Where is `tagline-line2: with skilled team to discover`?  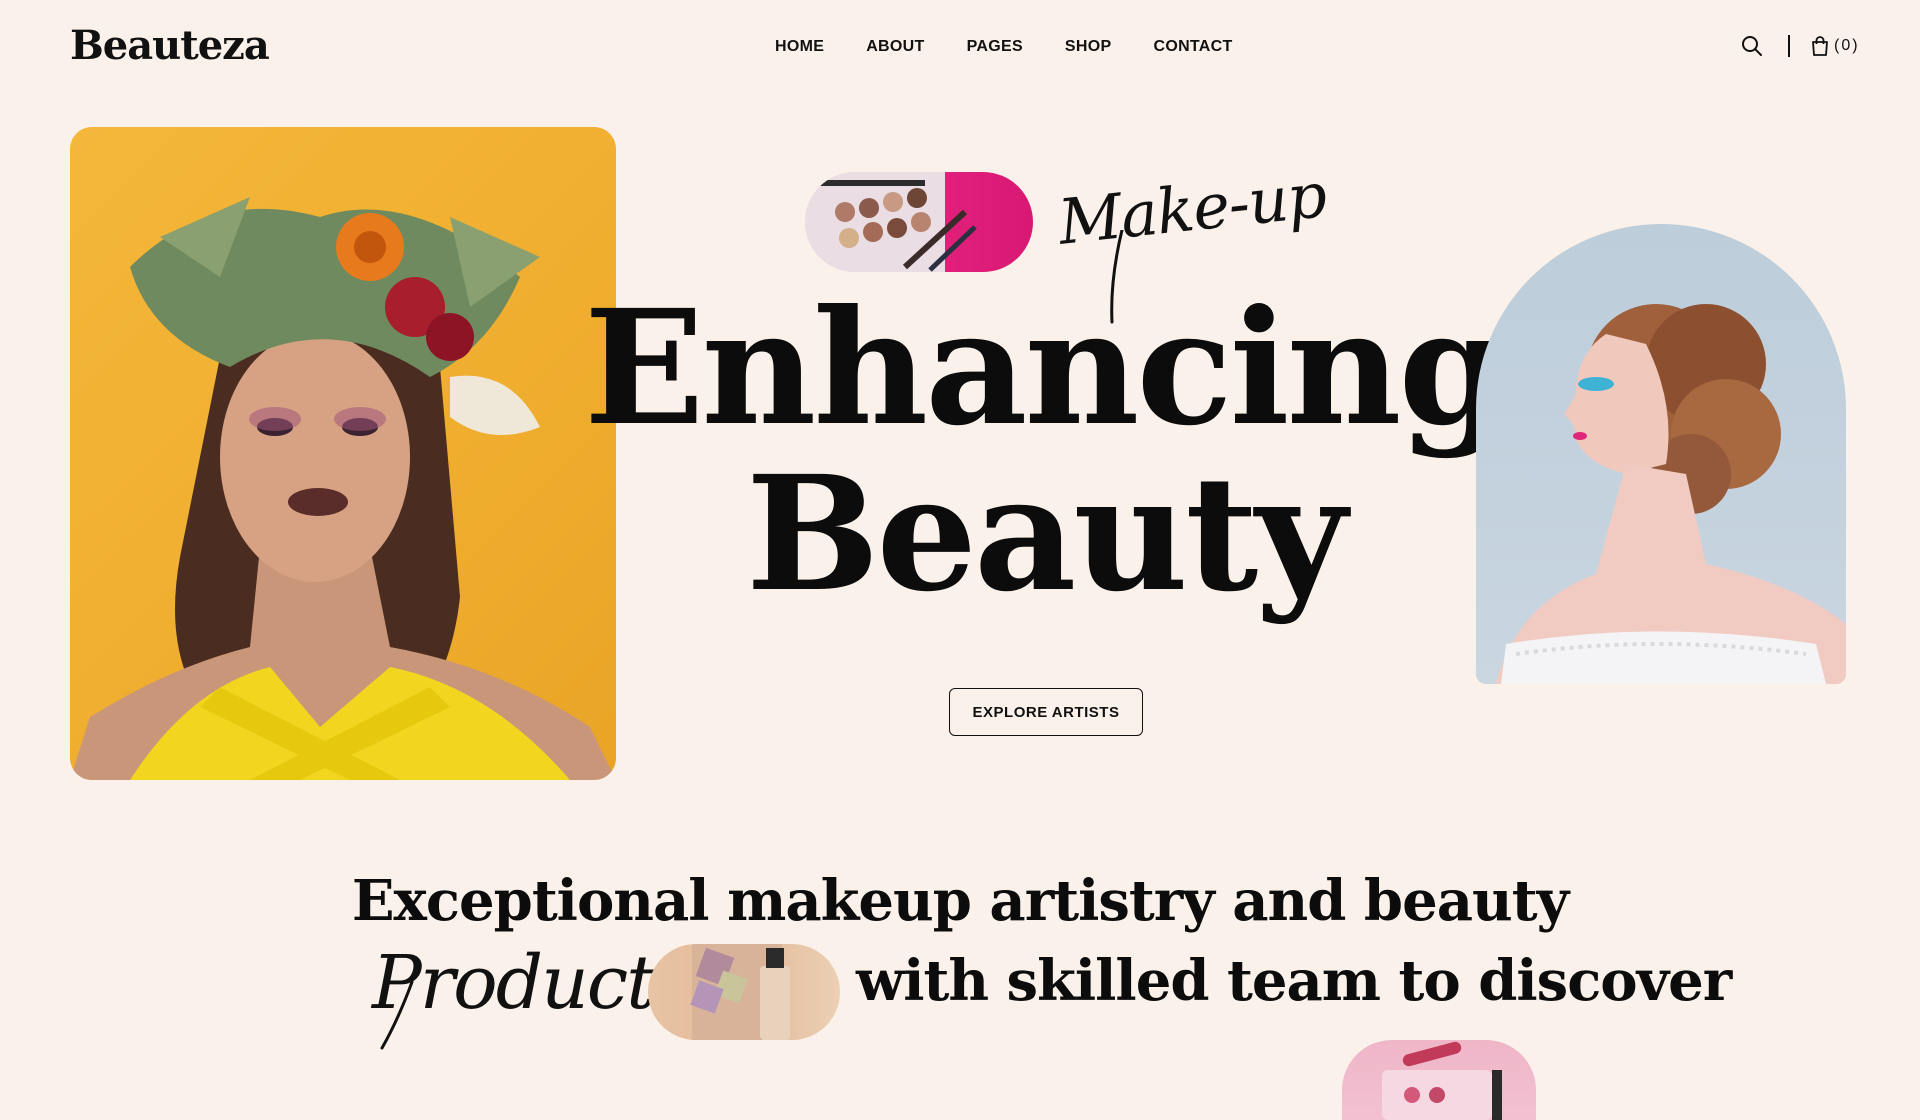 tagline-line2: with skilled team to discover is located at coordinates (1294, 981).